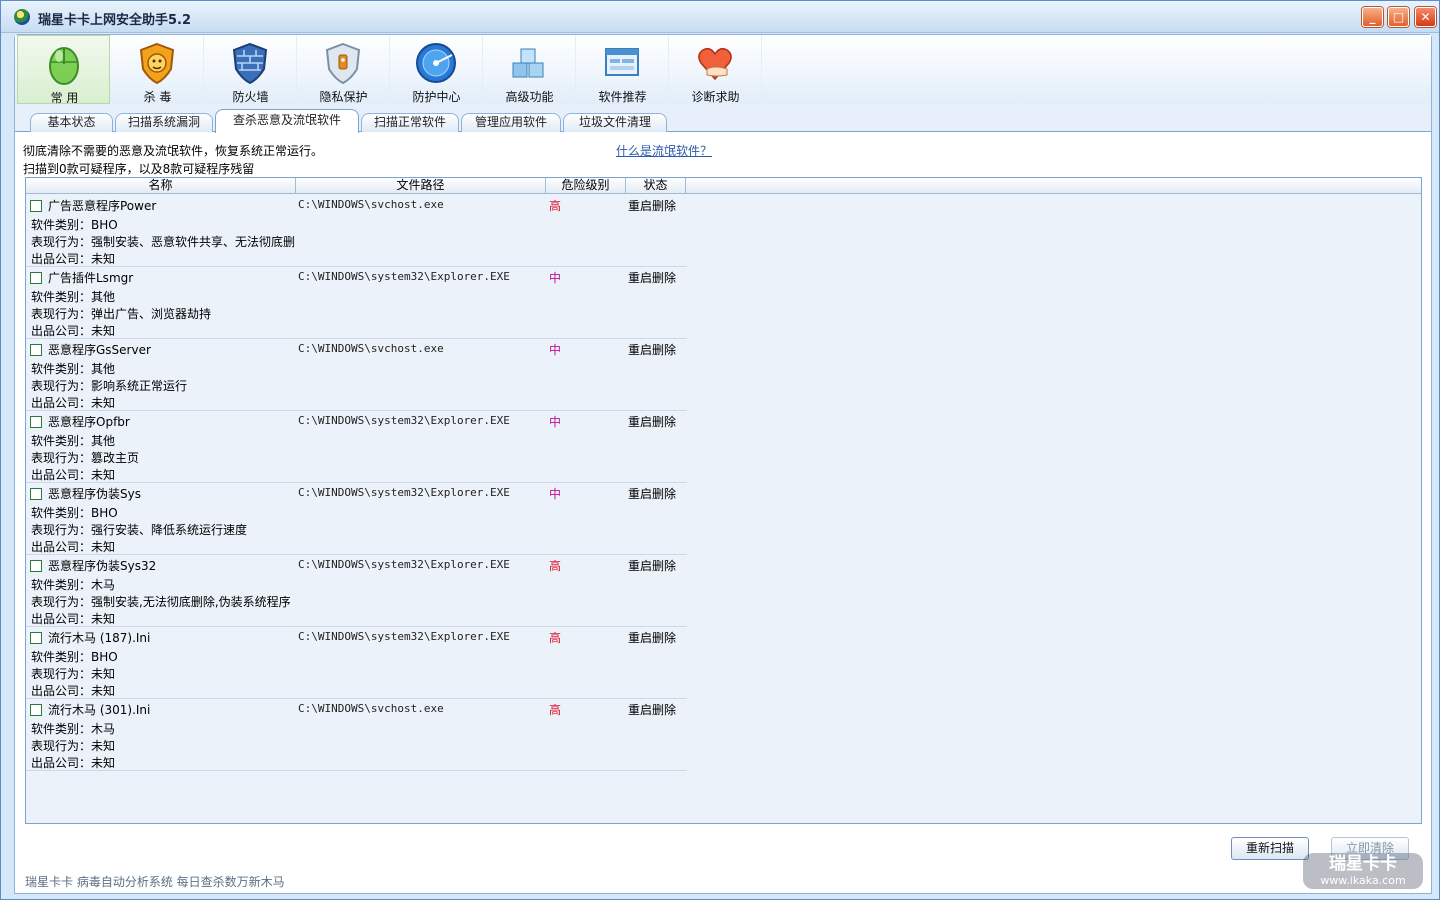 The height and width of the screenshot is (900, 1440). I want to click on minimize-button: _, so click(1372, 17).